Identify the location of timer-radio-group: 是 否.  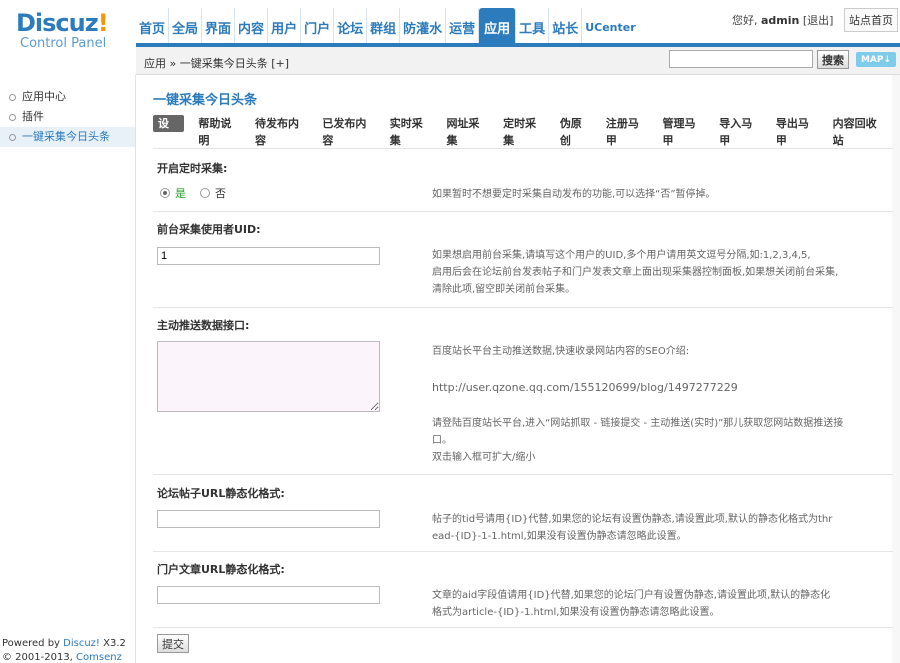
(193, 193).